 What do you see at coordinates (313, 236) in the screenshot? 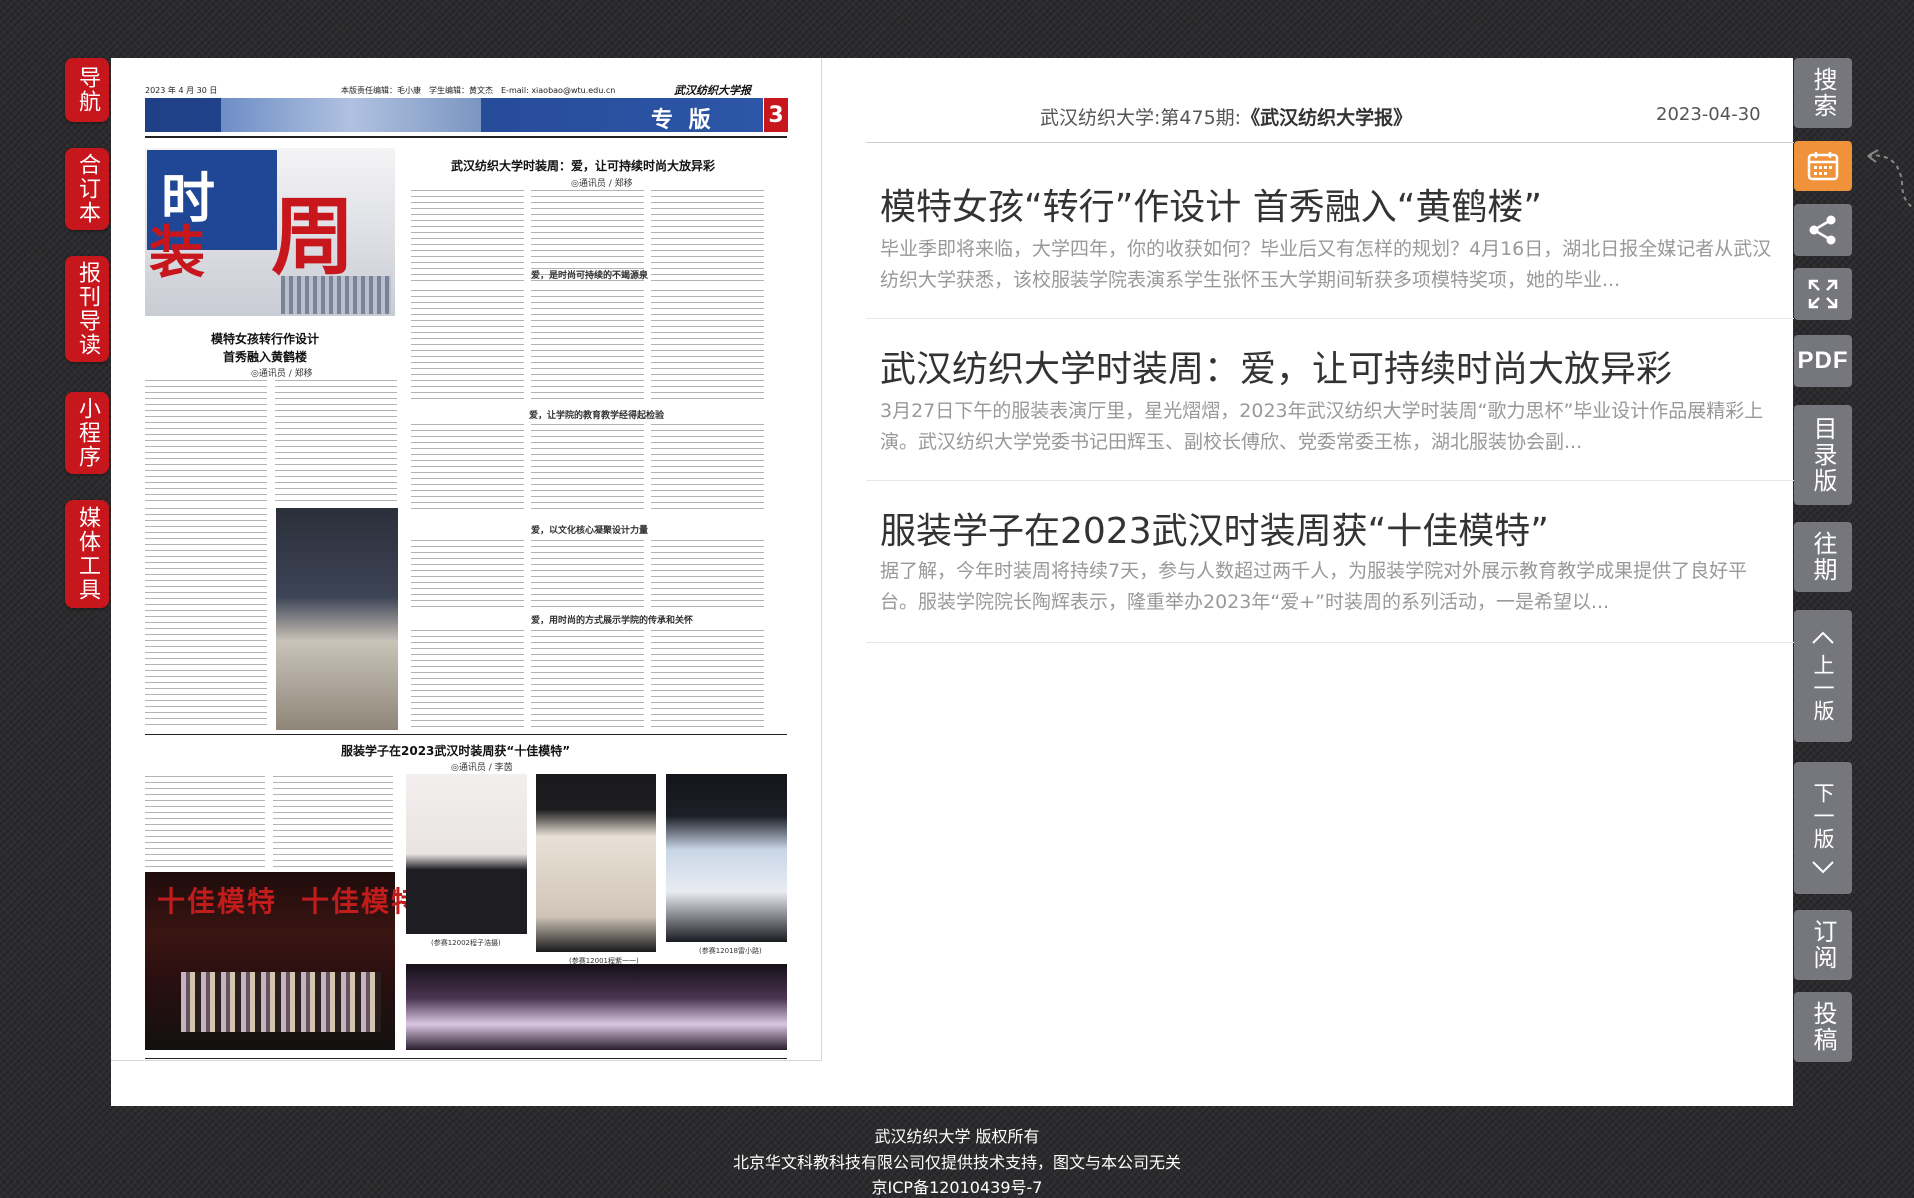
I see `logo-char-zhou: 周` at bounding box center [313, 236].